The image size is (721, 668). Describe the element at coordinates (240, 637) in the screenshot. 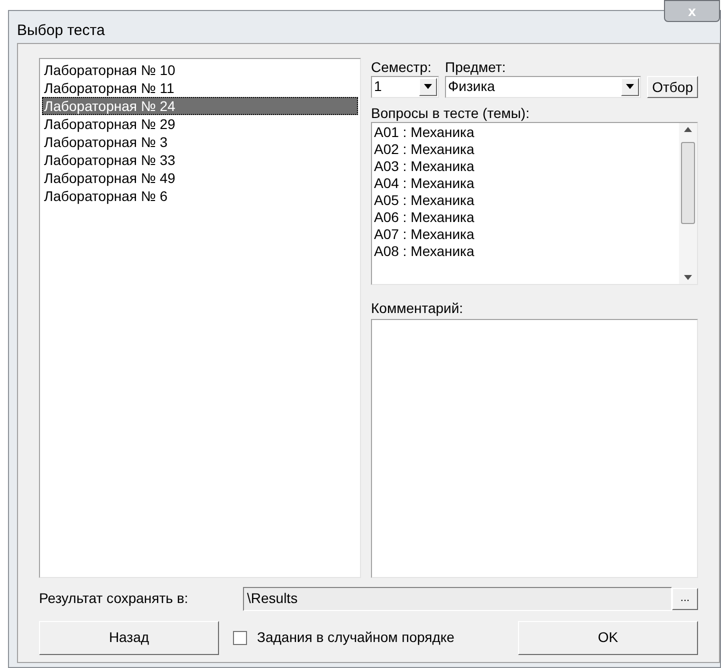

I see `random-order-checkbox` at that location.